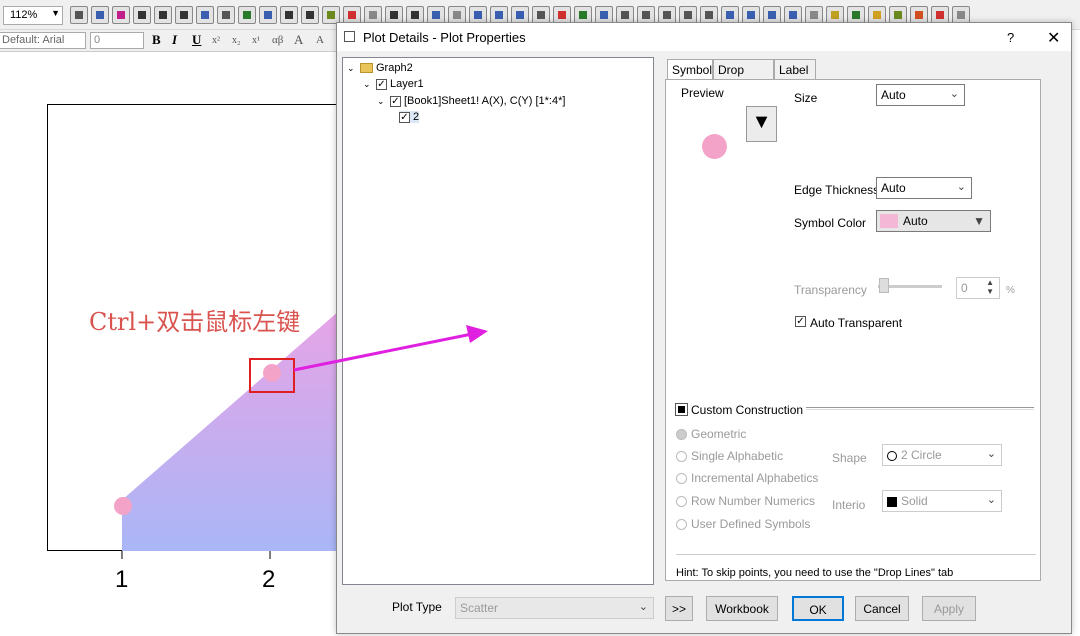 This screenshot has width=1080, height=636. What do you see at coordinates (795, 69) in the screenshot?
I see `tab-label: Label` at bounding box center [795, 69].